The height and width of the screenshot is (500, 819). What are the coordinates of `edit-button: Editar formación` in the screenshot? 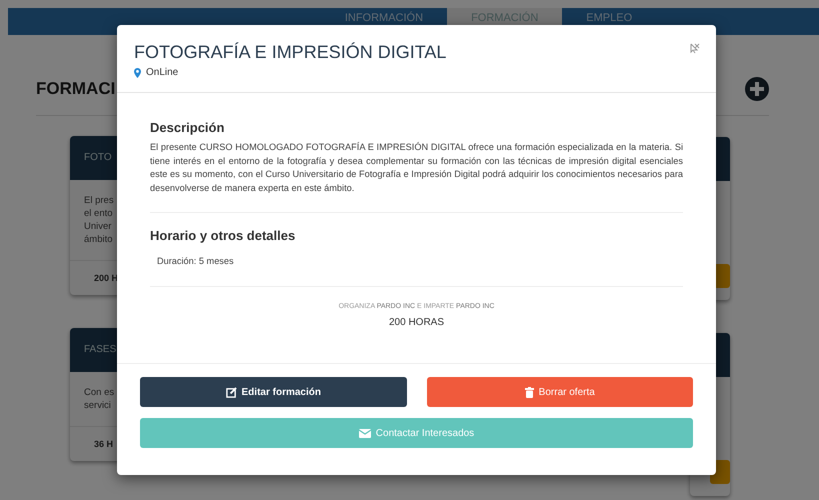 It's located at (273, 392).